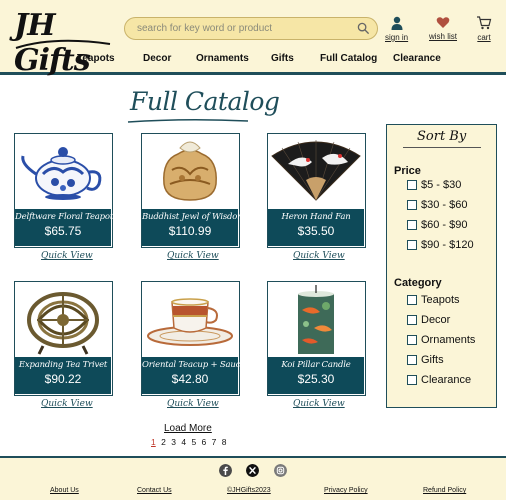  Describe the element at coordinates (183, 442) in the screenshot. I see `page-link: 4` at that location.